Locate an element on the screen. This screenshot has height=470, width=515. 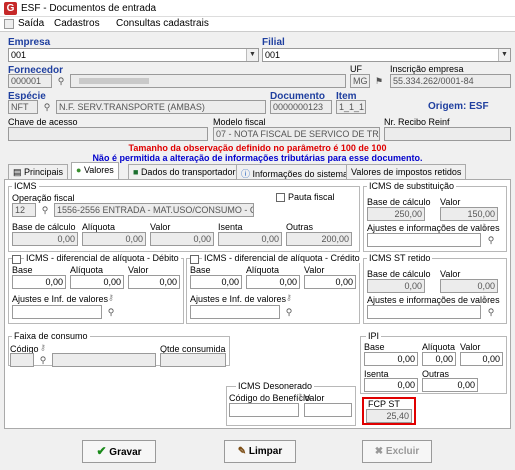
empresa-select: 001 ▼ is located at coordinates (133, 55).